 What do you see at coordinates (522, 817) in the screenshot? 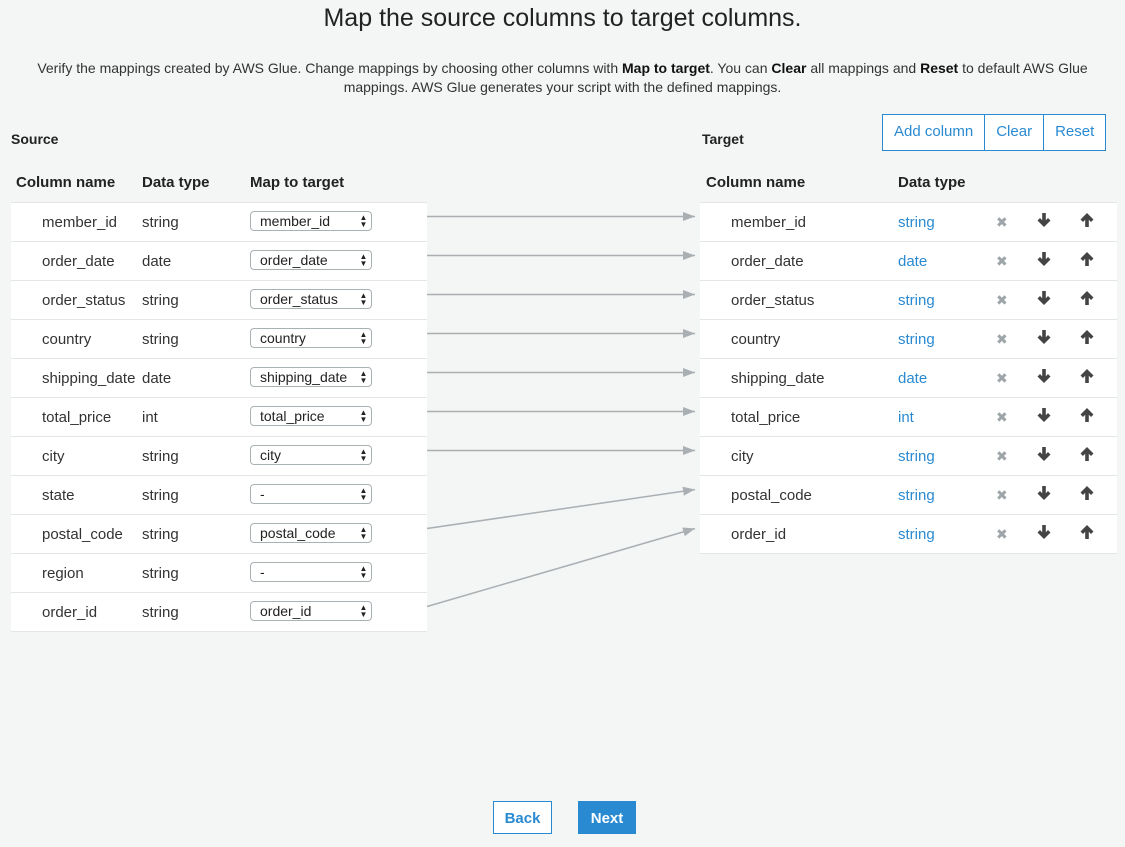
I see `back-button: Back` at bounding box center [522, 817].